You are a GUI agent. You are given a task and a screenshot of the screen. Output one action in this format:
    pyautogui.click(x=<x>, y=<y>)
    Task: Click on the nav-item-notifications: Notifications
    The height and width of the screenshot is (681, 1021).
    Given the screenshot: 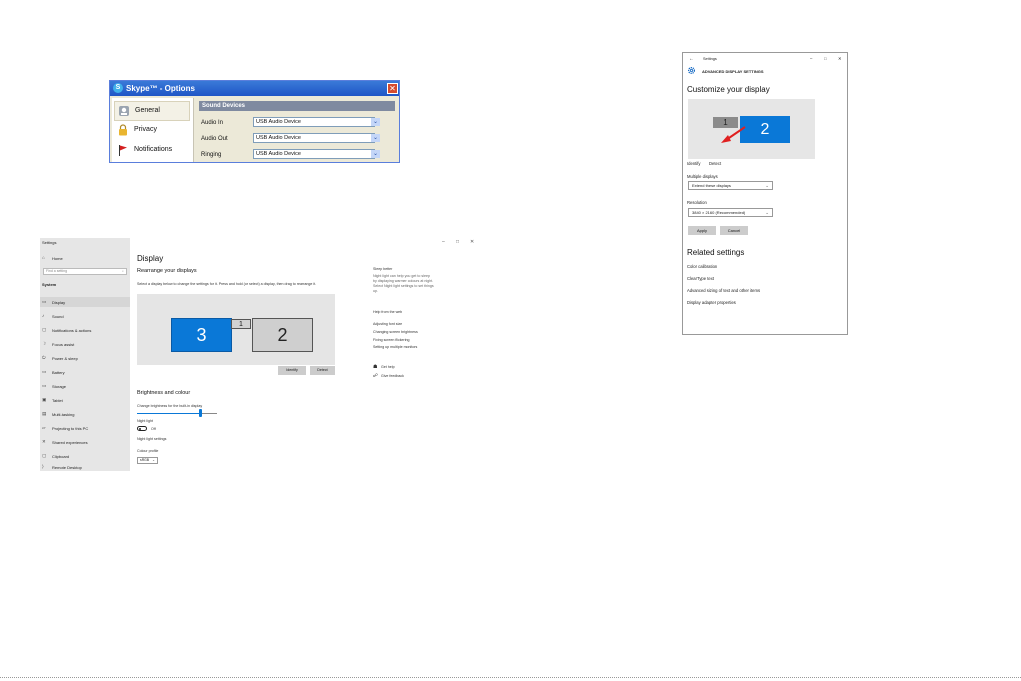 What is the action you would take?
    pyautogui.click(x=152, y=151)
    